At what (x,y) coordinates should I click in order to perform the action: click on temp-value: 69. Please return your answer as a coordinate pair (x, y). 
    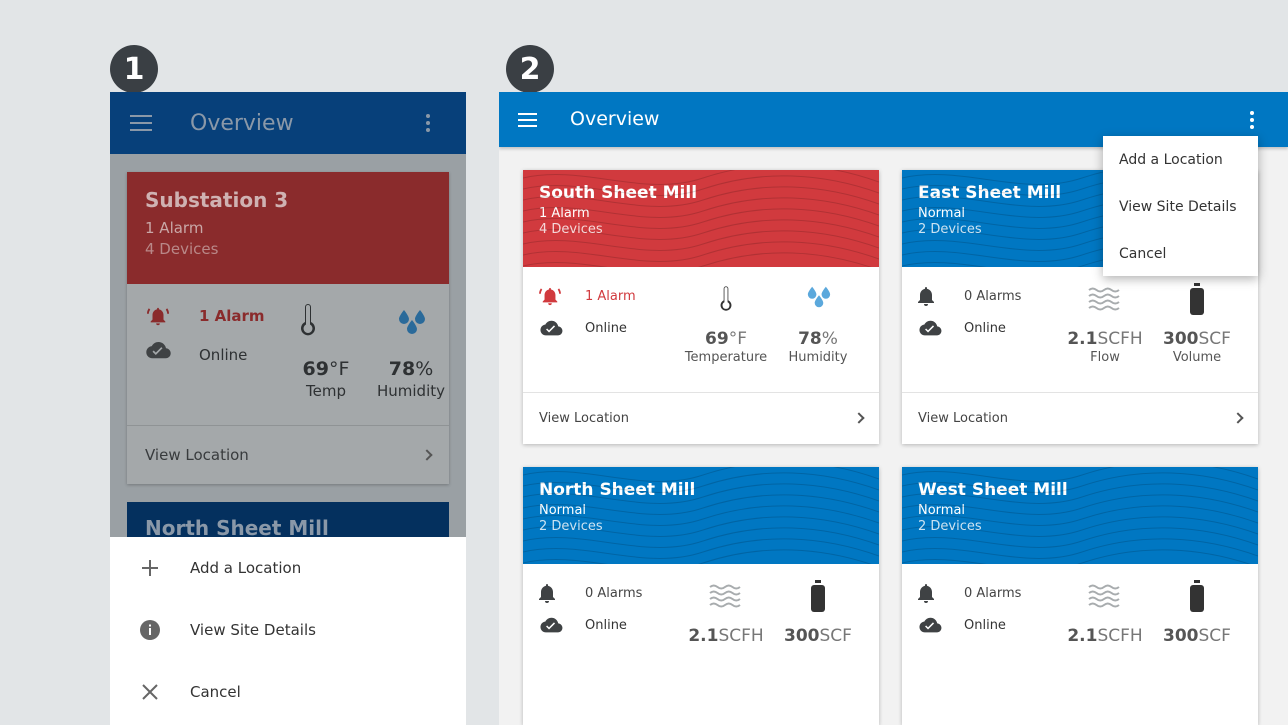
    Looking at the image, I should click on (315, 369).